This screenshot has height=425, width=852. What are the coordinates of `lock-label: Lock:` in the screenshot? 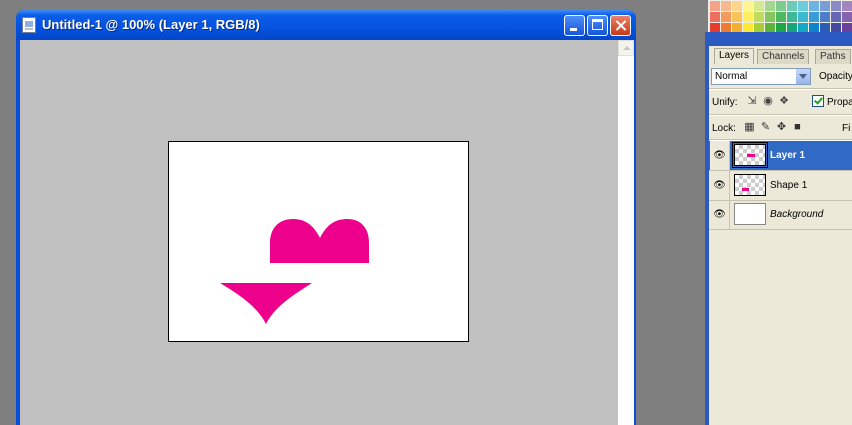 It's located at (724, 128).